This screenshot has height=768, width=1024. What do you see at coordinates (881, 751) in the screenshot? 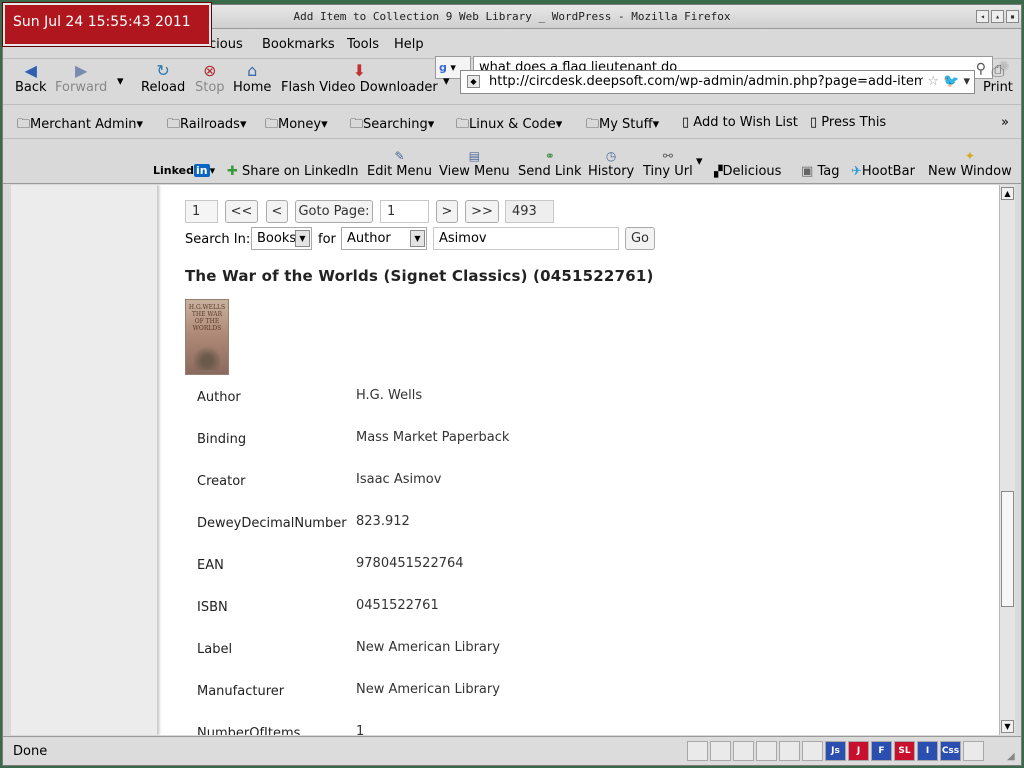
I see `status-addon-icon: F` at bounding box center [881, 751].